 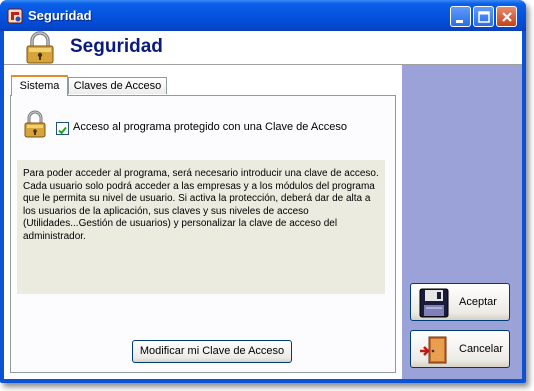 What do you see at coordinates (15, 16) in the screenshot?
I see `app-icon` at bounding box center [15, 16].